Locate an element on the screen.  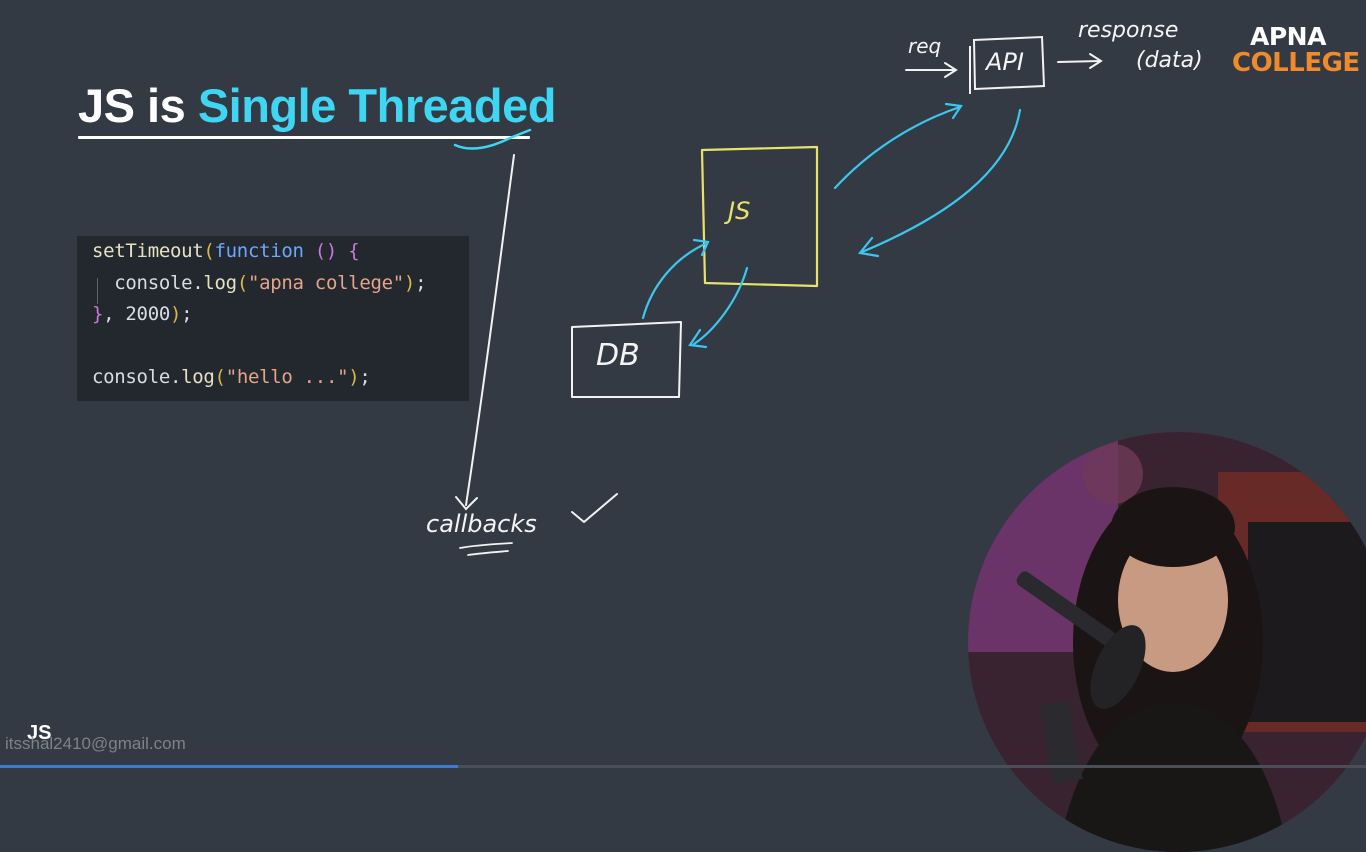
db-box-label: DB is located at coordinates (618, 355).